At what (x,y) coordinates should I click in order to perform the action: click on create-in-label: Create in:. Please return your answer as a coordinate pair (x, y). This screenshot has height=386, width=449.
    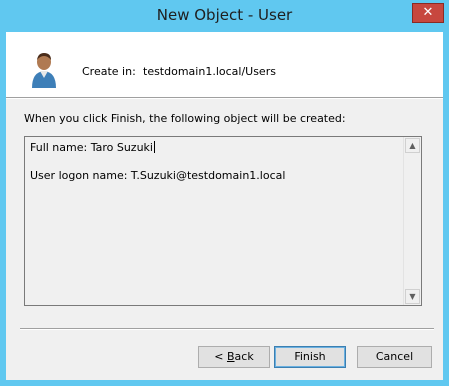
    Looking at the image, I should click on (109, 71).